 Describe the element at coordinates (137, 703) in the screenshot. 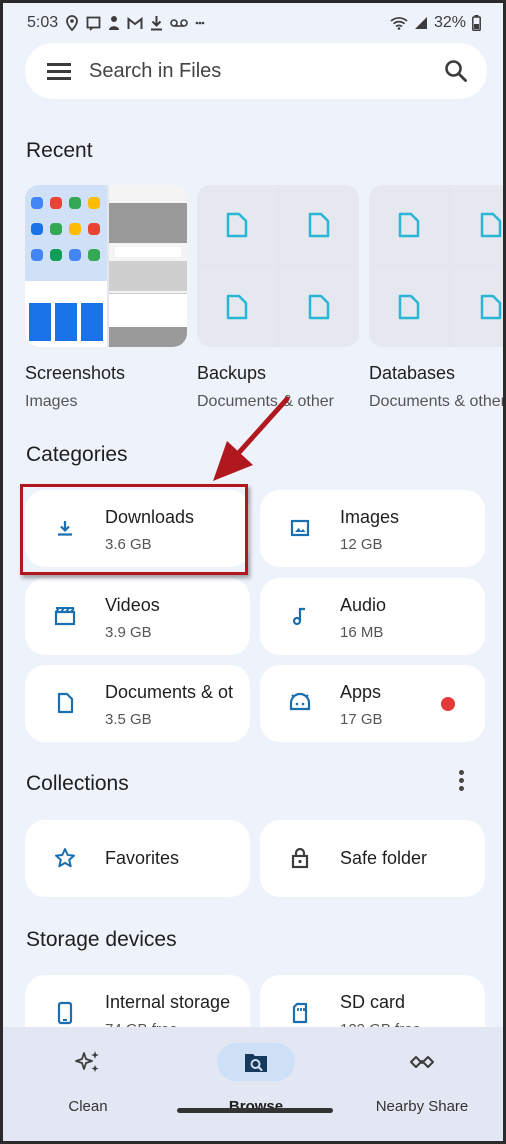

I see `category-documents: Documents & other 3.5 GB` at that location.